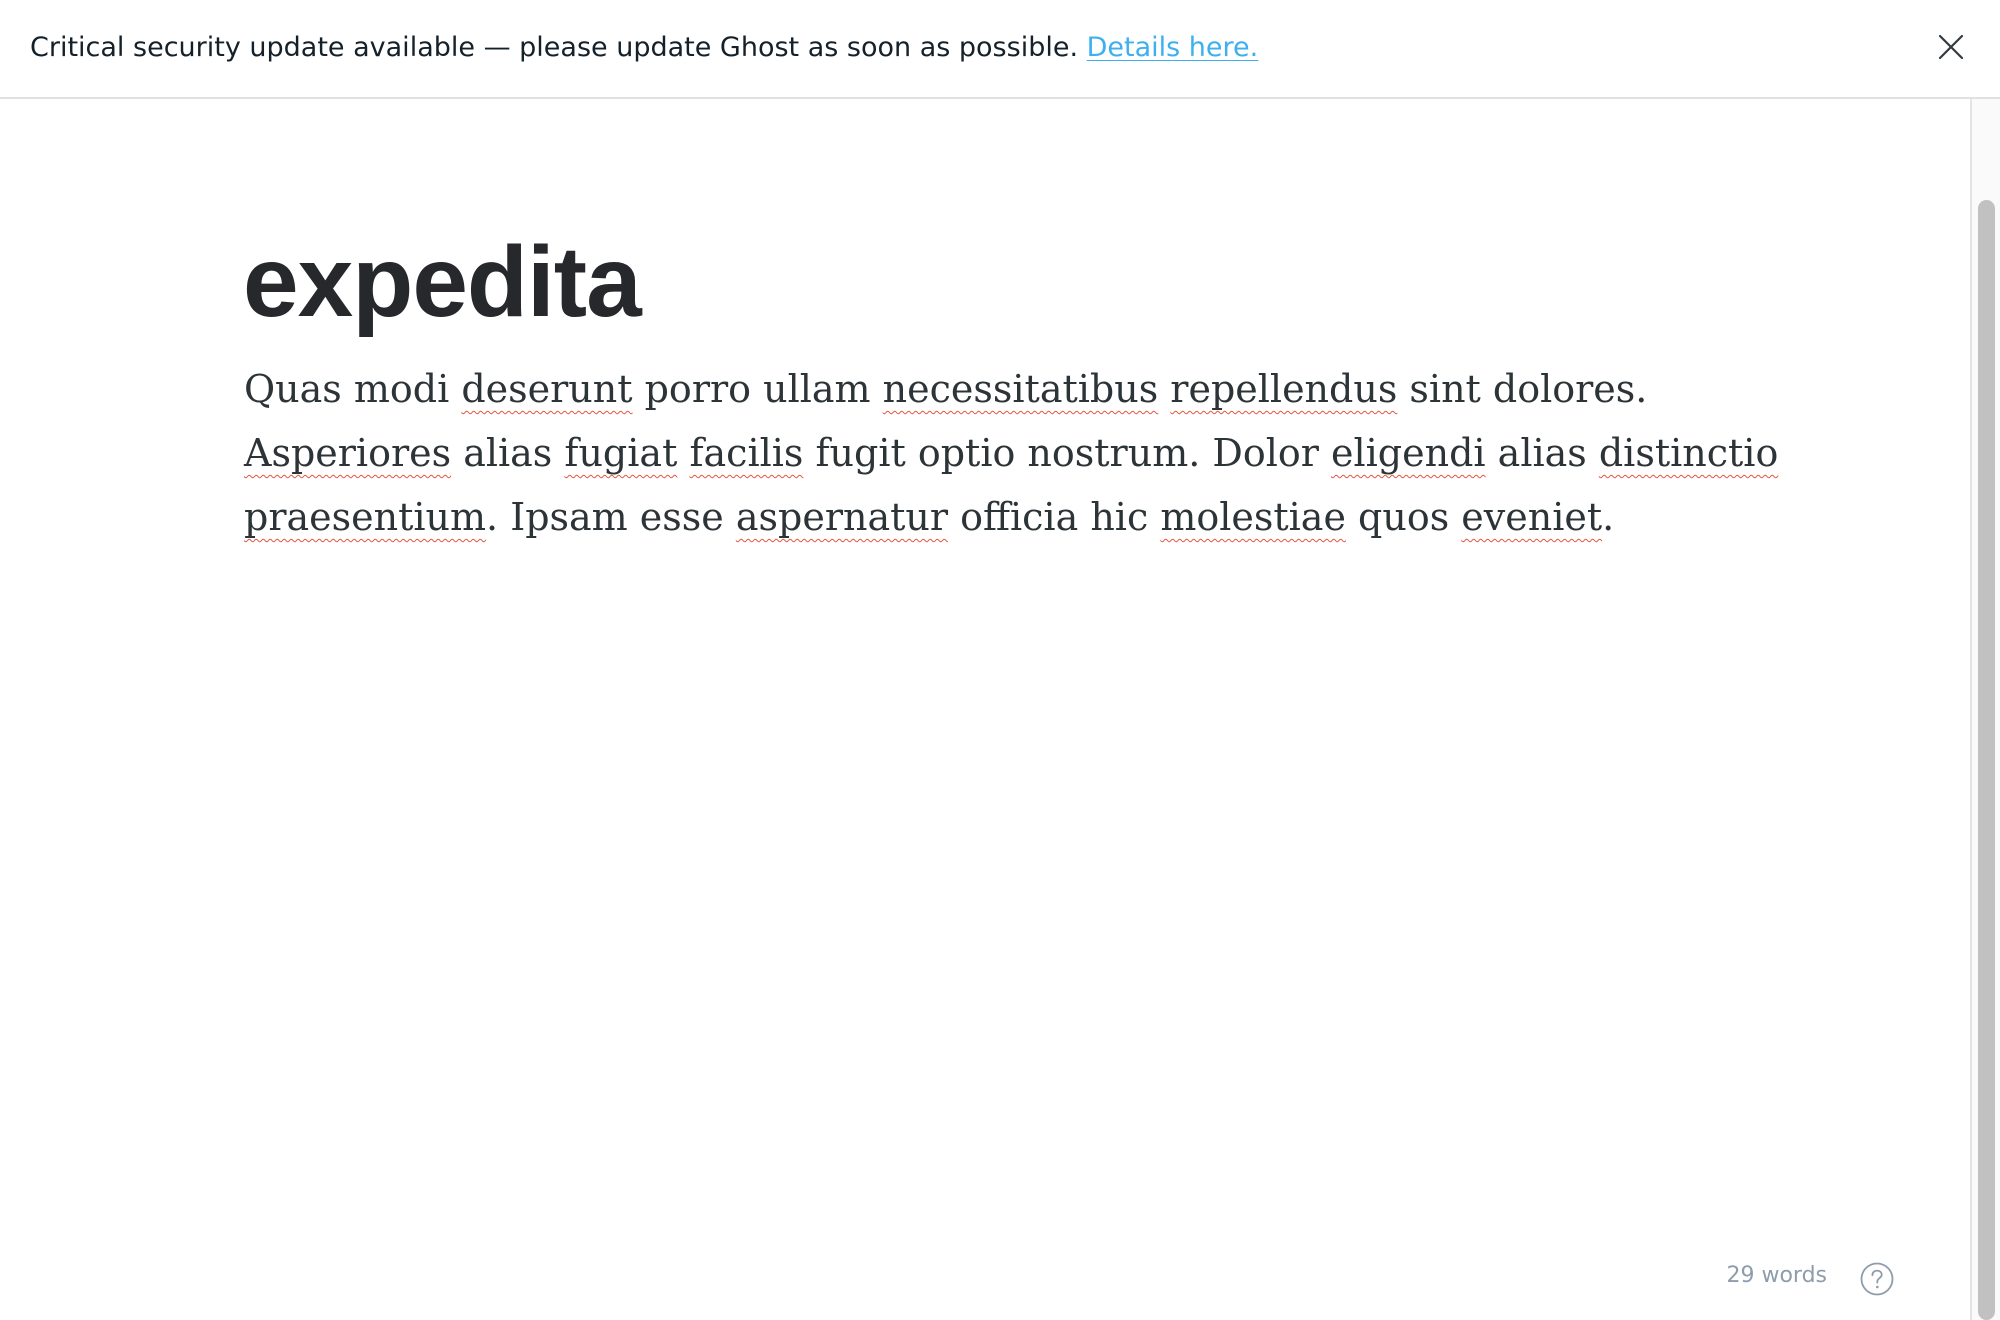 Image resolution: width=2000 pixels, height=1320 pixels. What do you see at coordinates (348, 453) in the screenshot?
I see `misspelled-word: Asperiores` at bounding box center [348, 453].